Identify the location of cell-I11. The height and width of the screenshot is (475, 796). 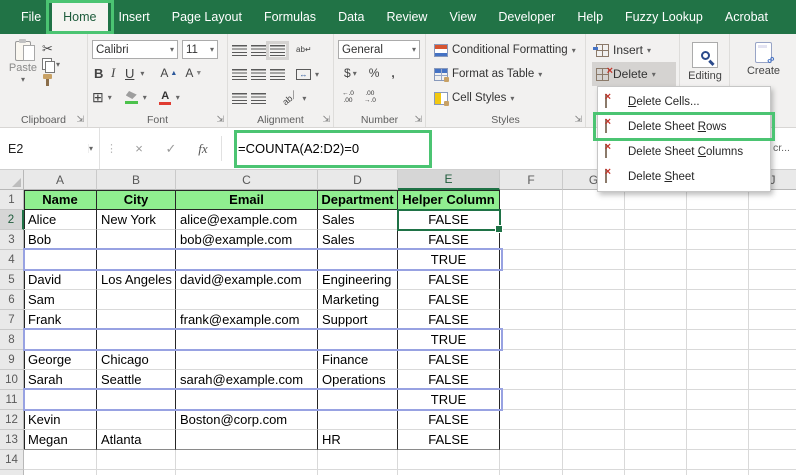
(718, 400).